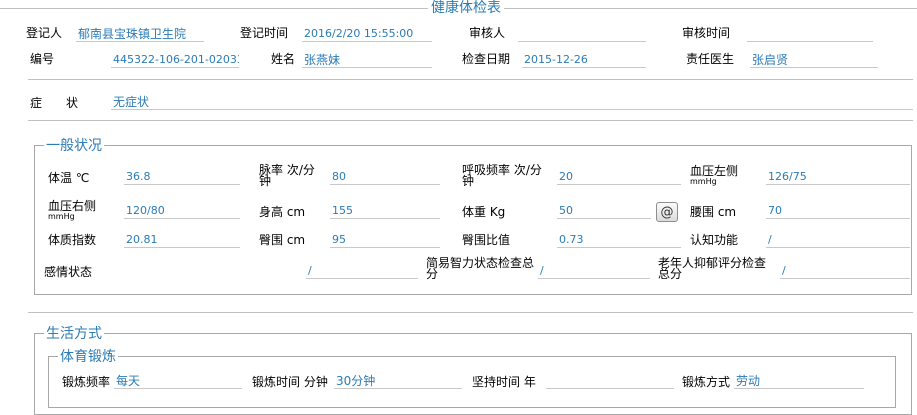  Describe the element at coordinates (619, 177) in the screenshot. I see `resp-field: 20` at that location.